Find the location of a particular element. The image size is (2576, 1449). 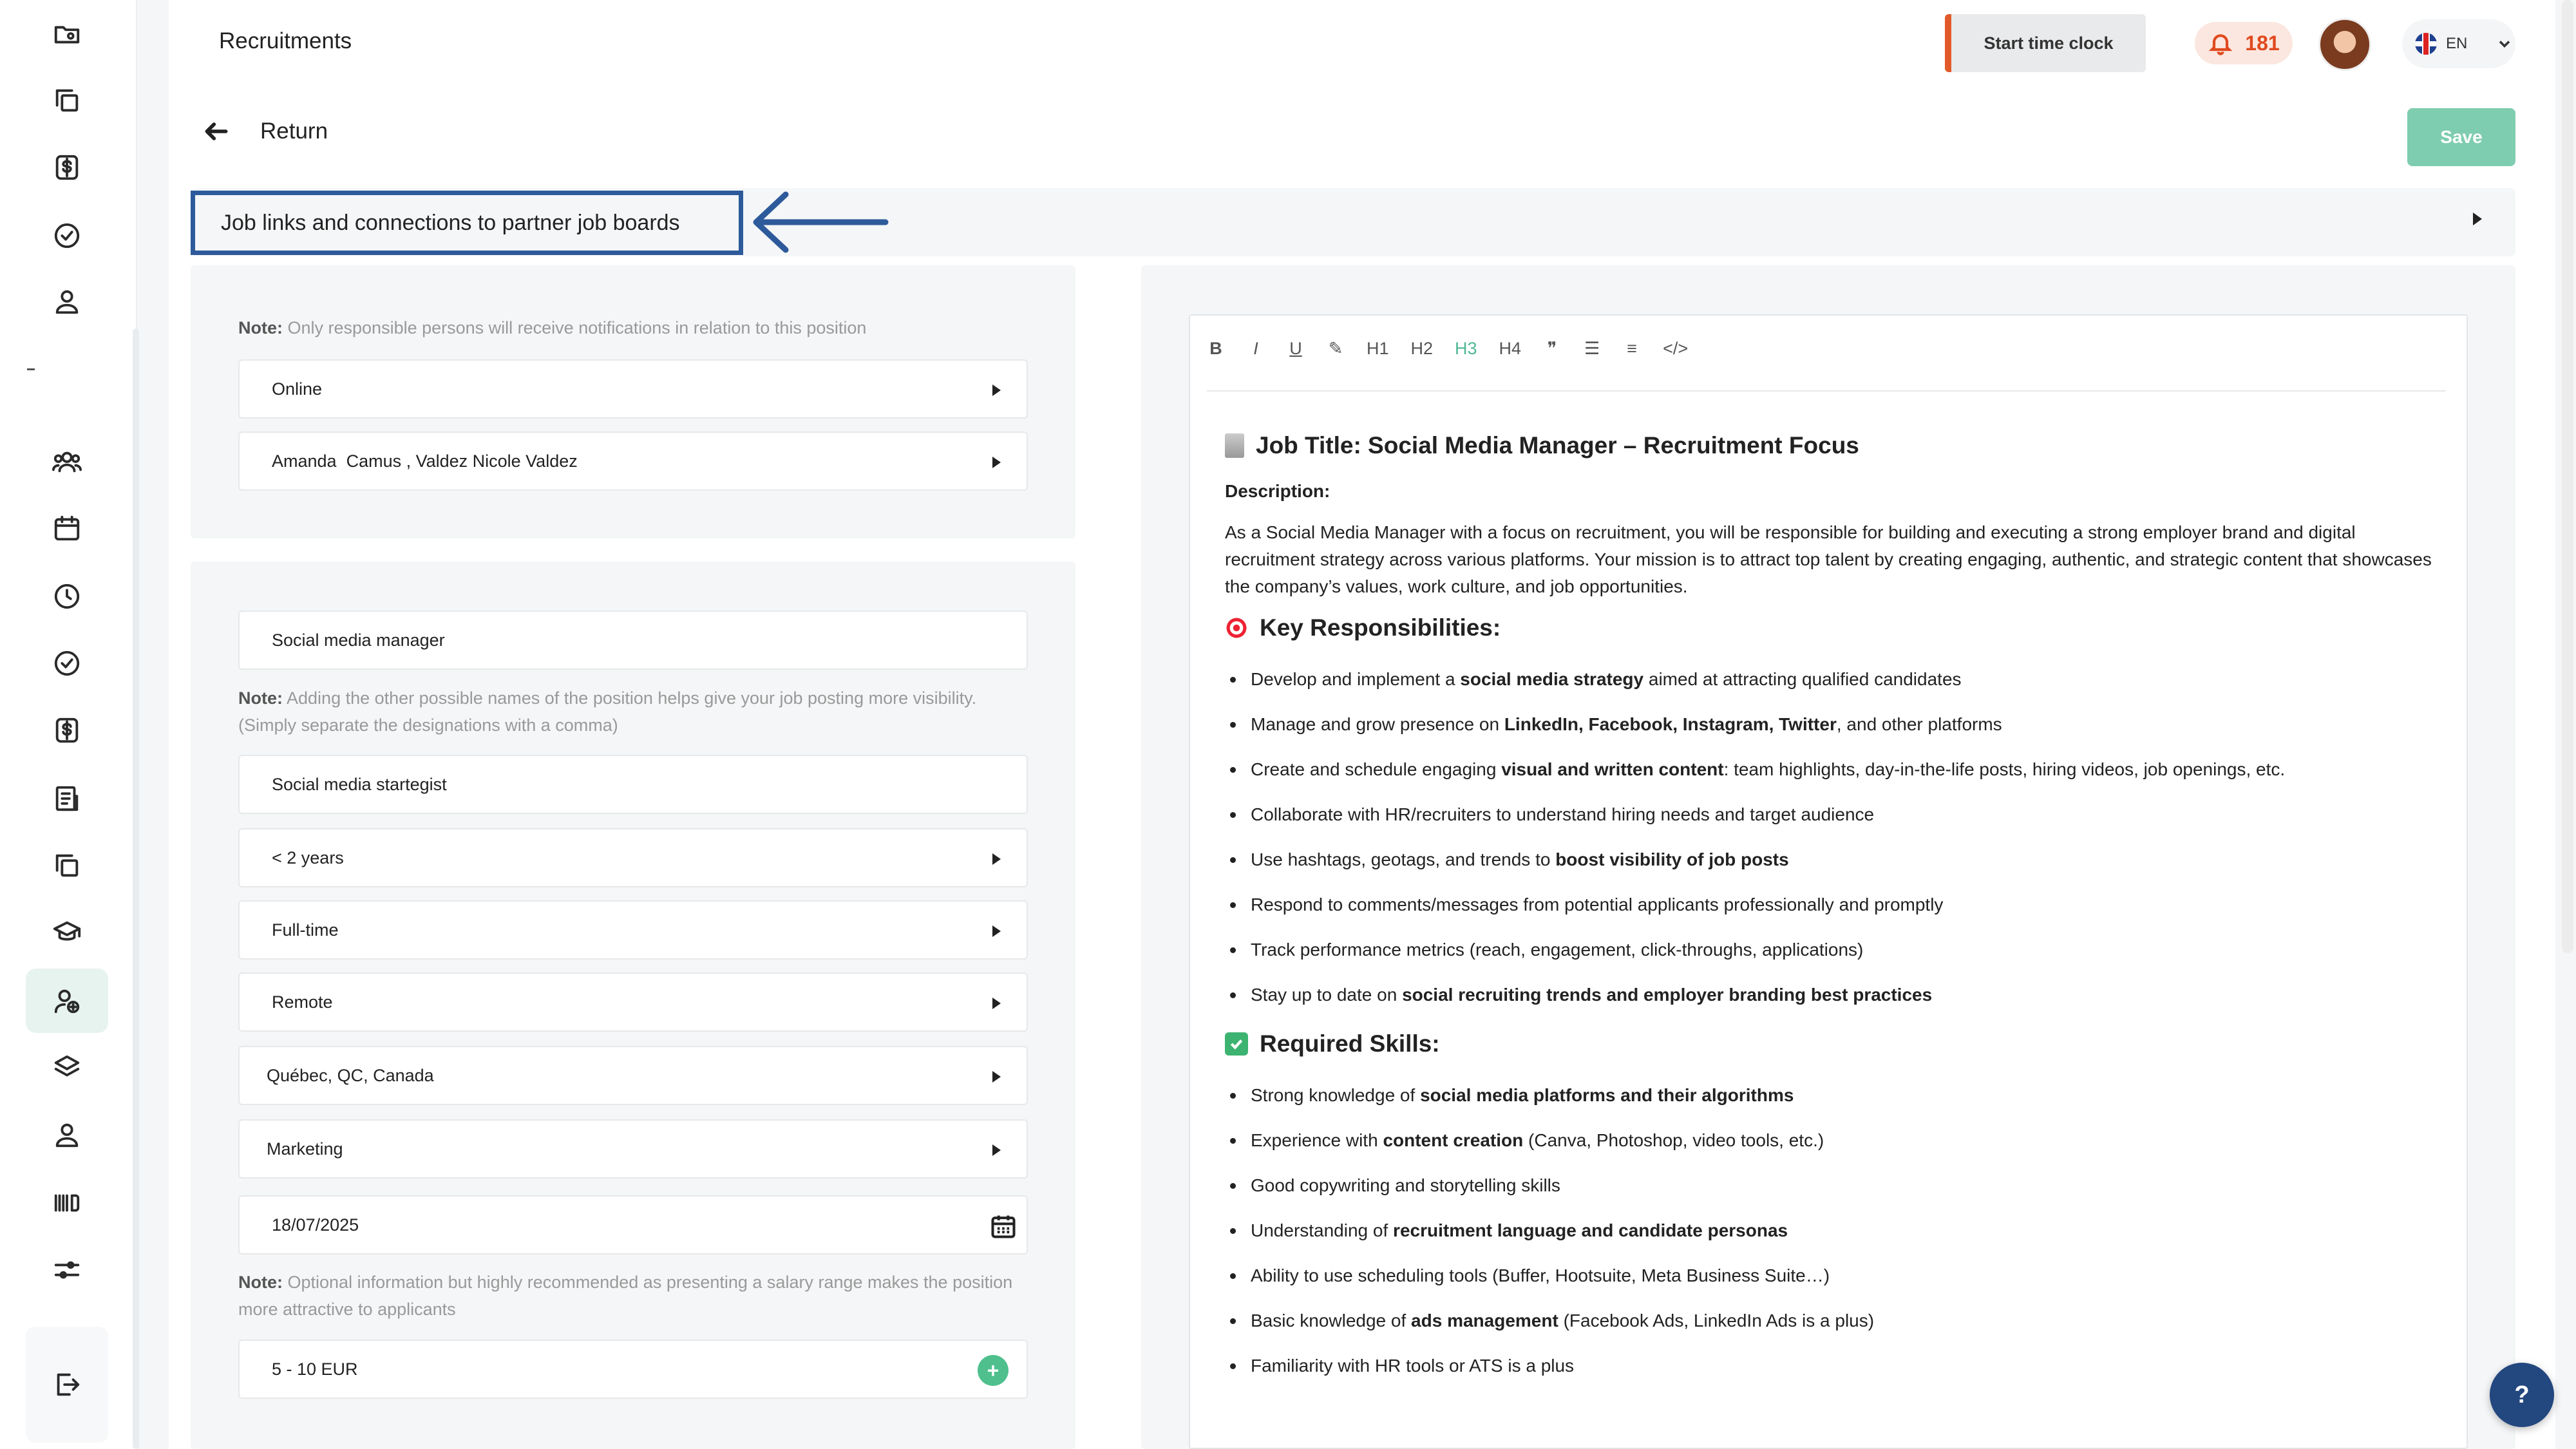

sidebar-item-folder is located at coordinates (67, 34).